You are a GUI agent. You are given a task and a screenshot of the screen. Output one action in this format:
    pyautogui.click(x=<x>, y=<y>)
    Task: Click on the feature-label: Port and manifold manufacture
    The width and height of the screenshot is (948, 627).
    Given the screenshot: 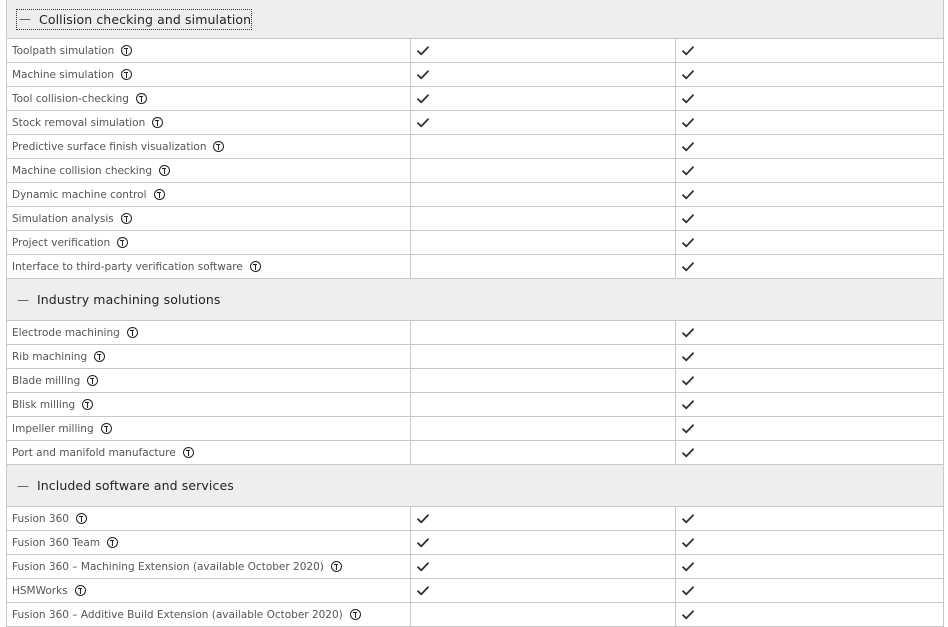 What is the action you would take?
    pyautogui.click(x=94, y=452)
    